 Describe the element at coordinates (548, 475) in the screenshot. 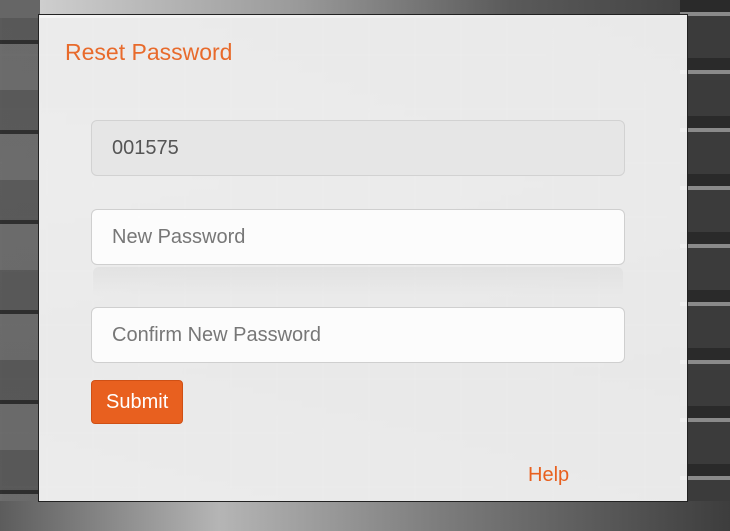

I see `help-link: Help` at that location.